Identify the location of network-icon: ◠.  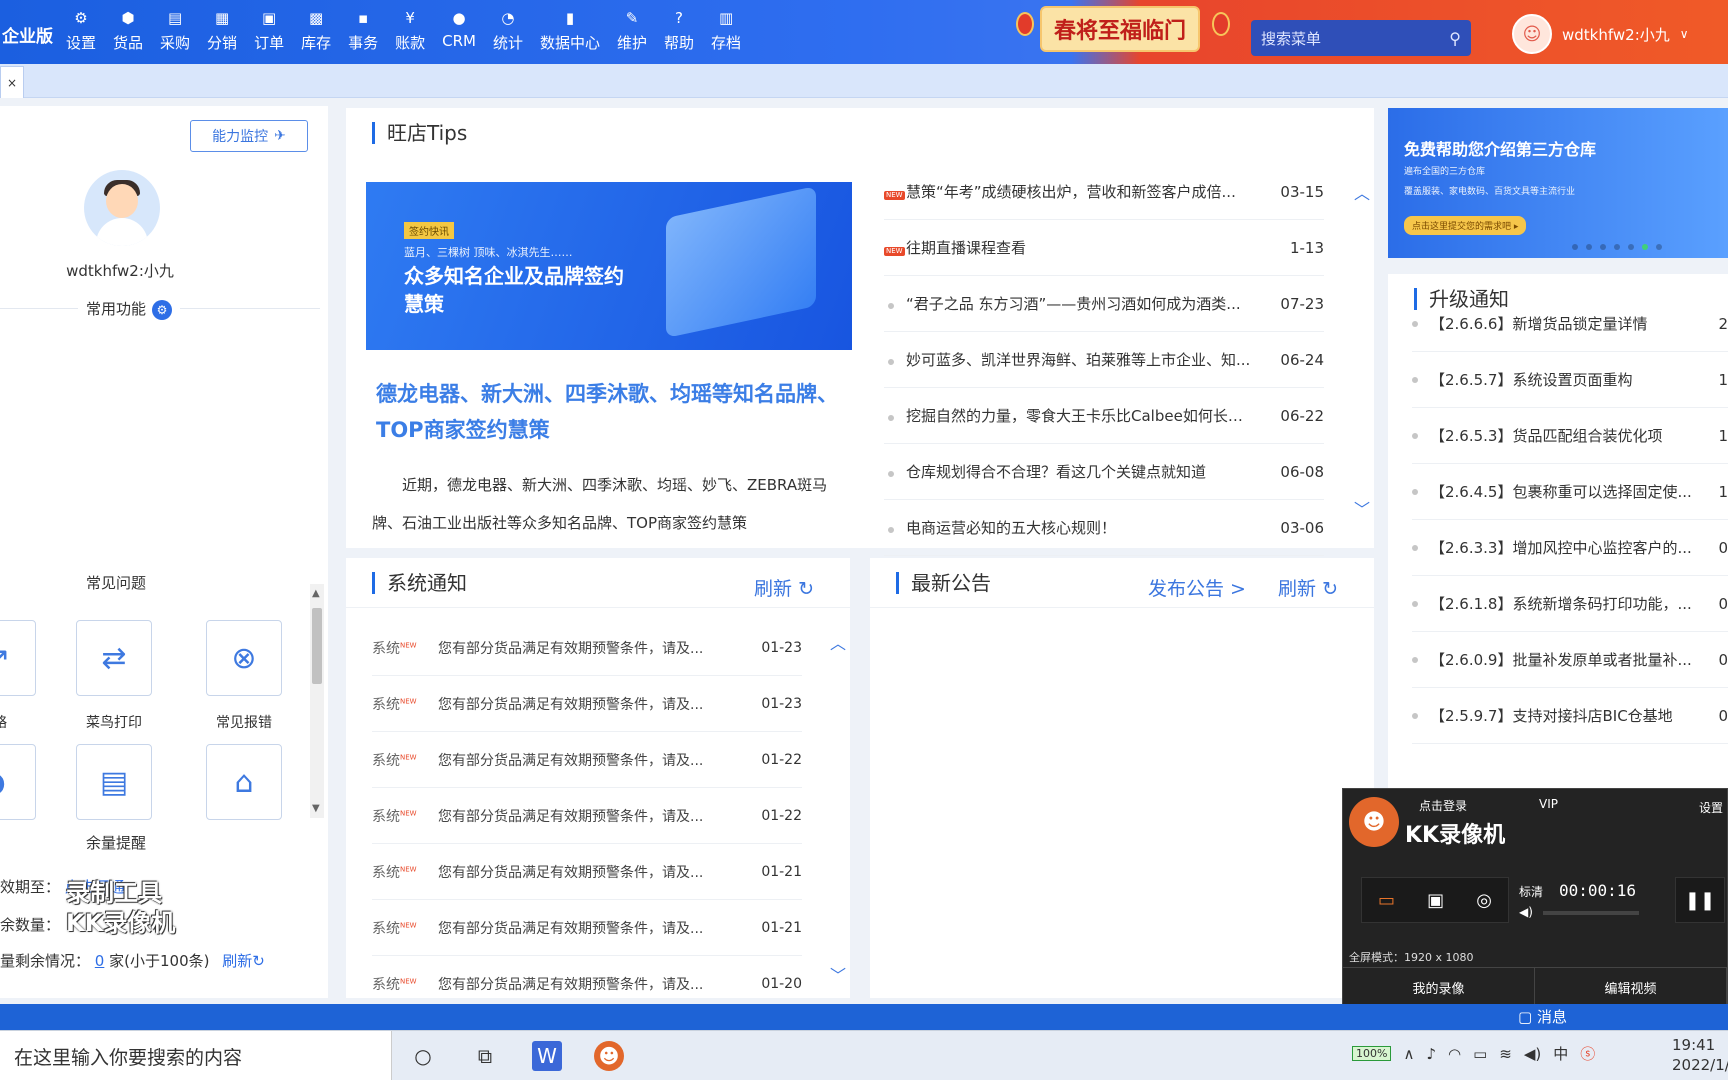
(1454, 1054).